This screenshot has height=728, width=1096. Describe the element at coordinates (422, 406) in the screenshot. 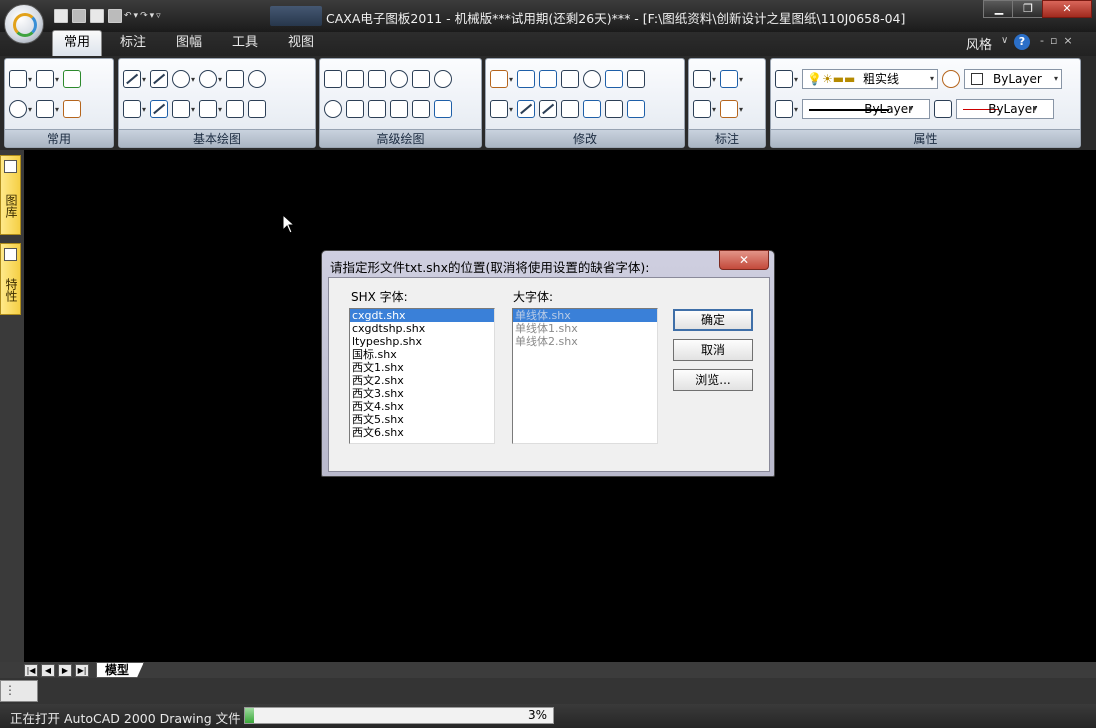

I see `list-item: 西文4.shx` at that location.